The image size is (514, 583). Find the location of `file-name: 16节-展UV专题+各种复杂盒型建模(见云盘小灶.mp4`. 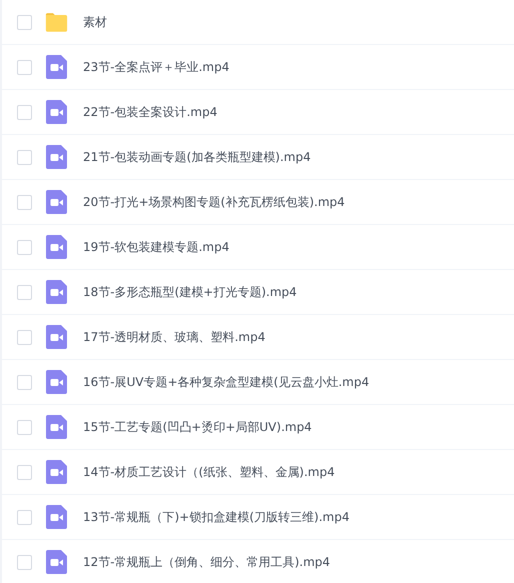

file-name: 16节-展UV专题+各种复杂盒型建模(见云盘小灶.mp4 is located at coordinates (226, 382).